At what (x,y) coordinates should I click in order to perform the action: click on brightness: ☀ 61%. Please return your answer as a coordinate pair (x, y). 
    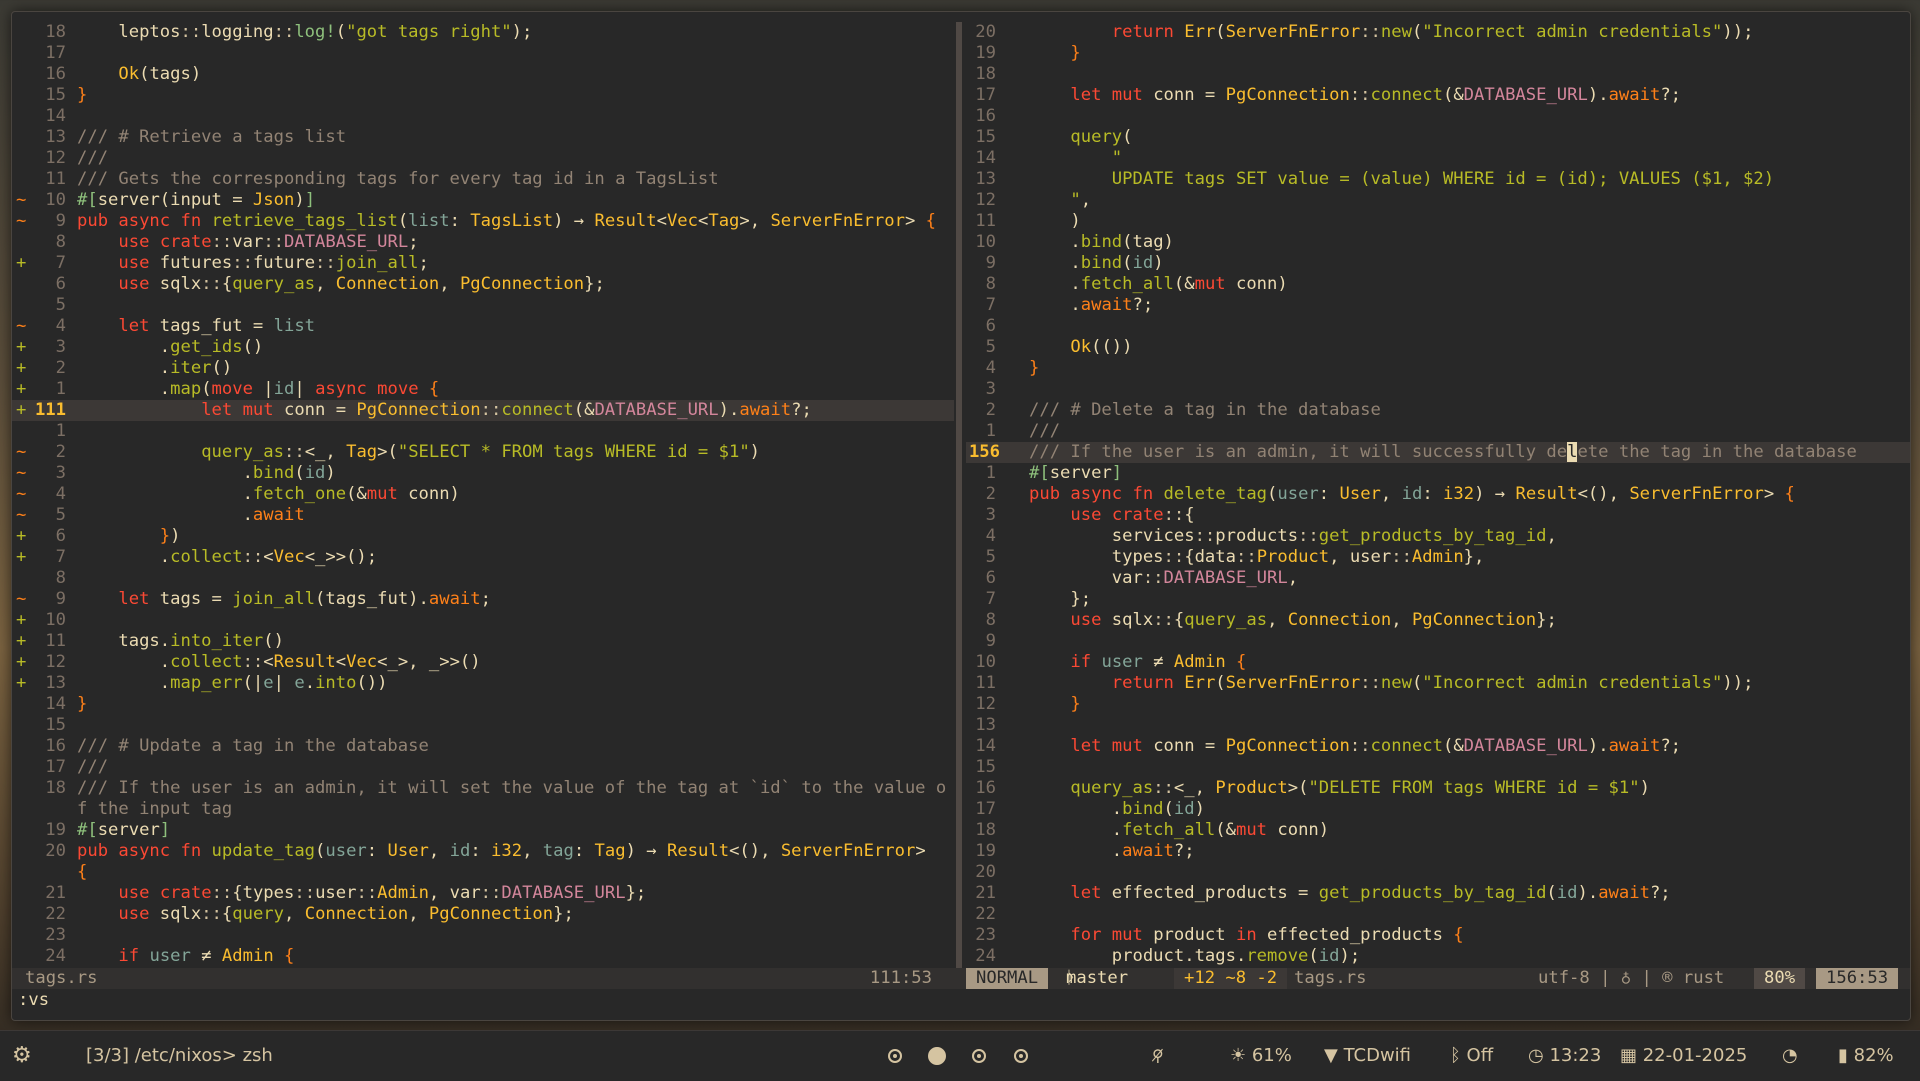
    Looking at the image, I should click on (1261, 1056).